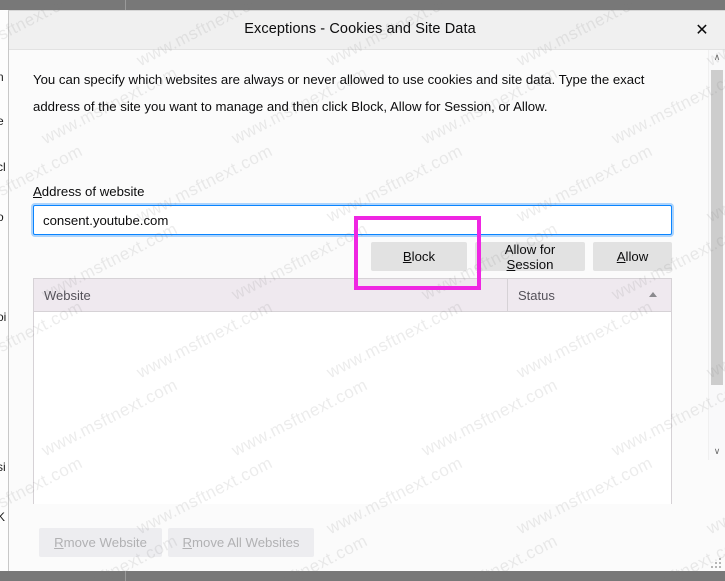 The width and height of the screenshot is (725, 581). I want to click on background-toolbar-divider-bottom, so click(125, 576).